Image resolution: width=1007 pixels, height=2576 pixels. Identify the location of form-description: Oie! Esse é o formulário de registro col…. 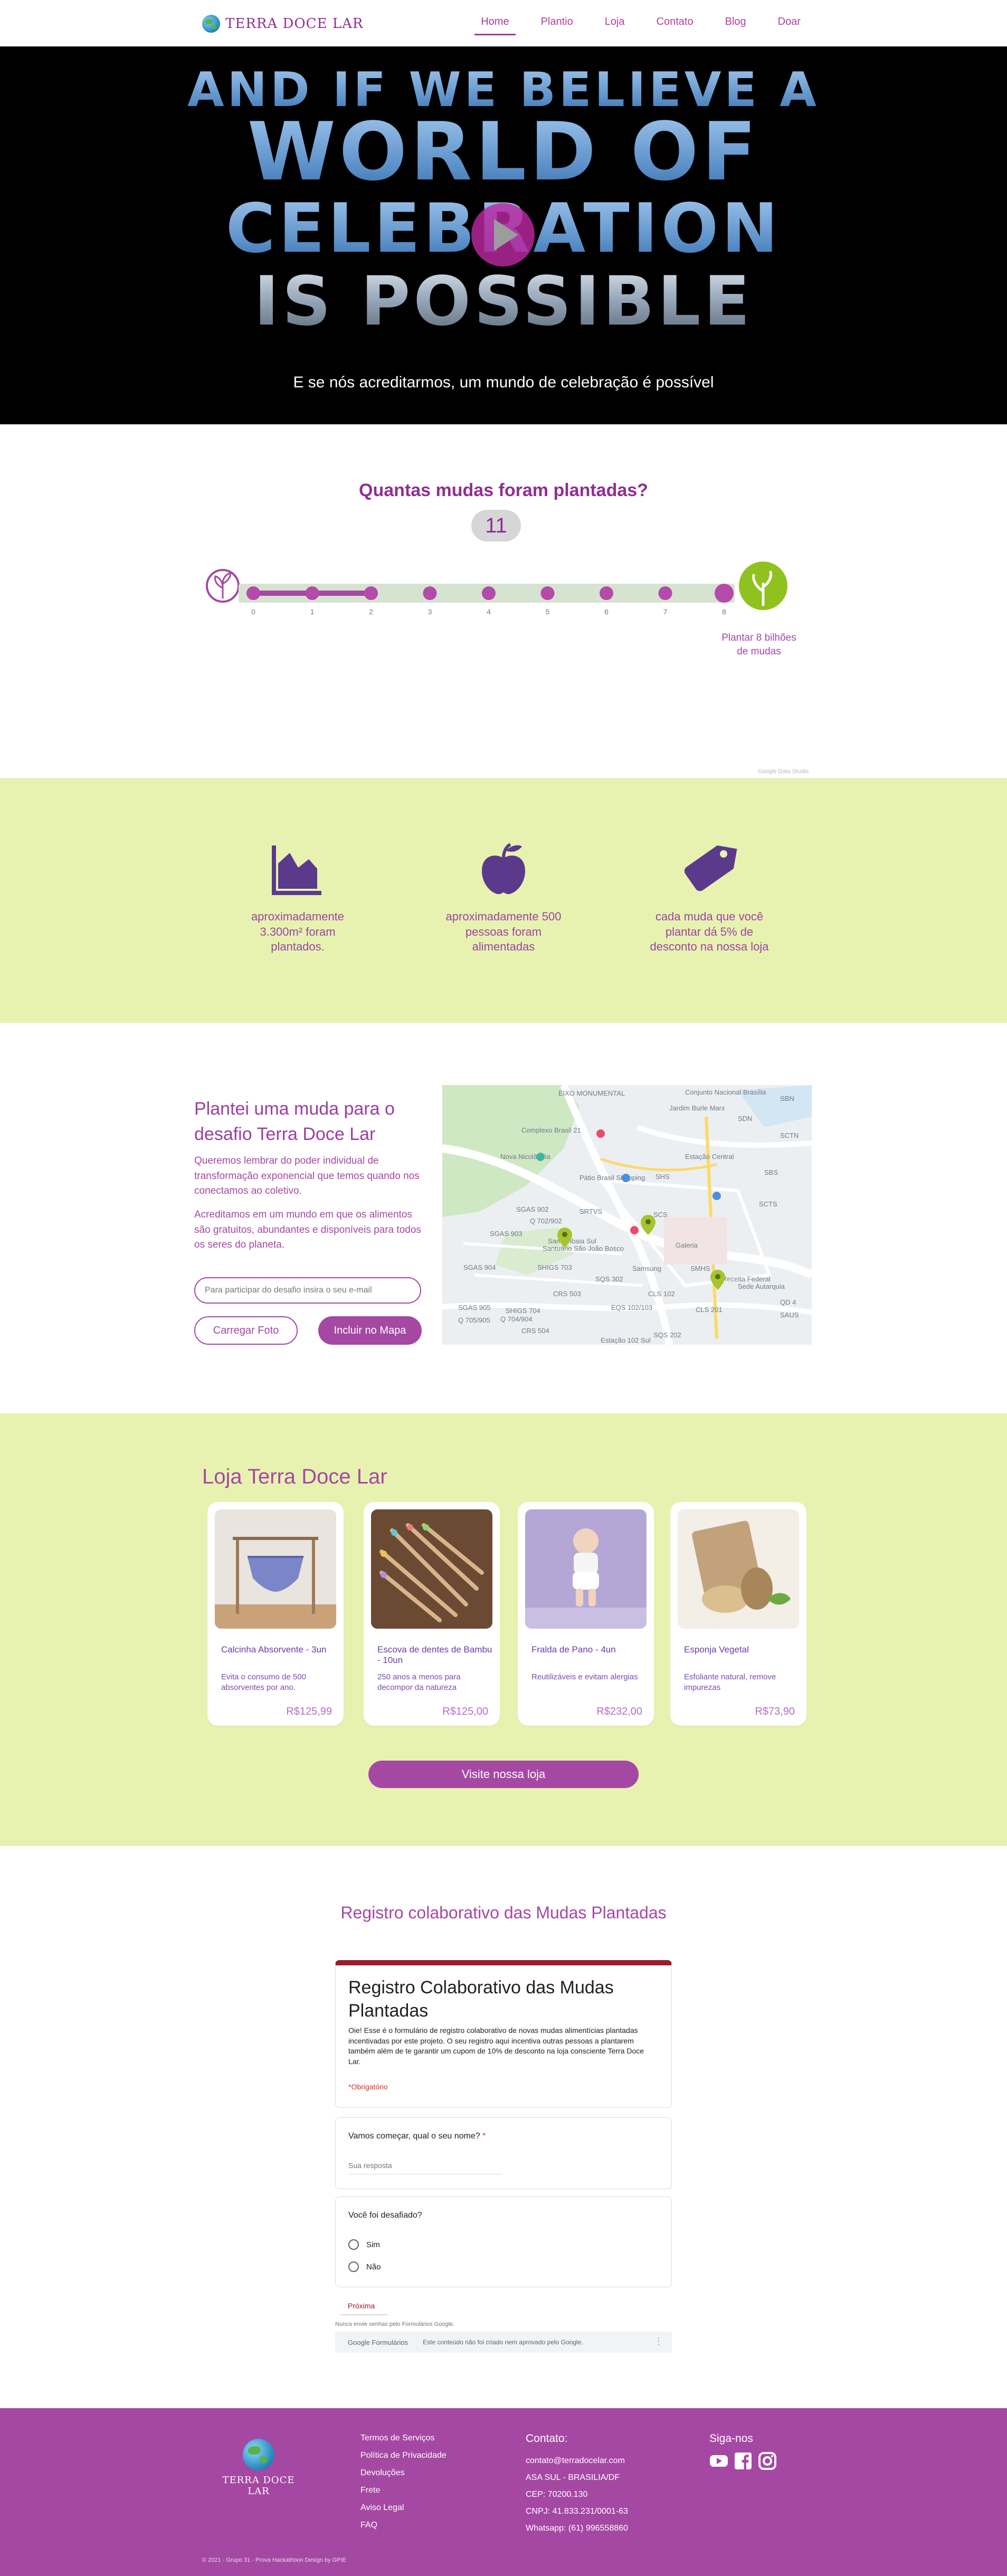
(496, 2046).